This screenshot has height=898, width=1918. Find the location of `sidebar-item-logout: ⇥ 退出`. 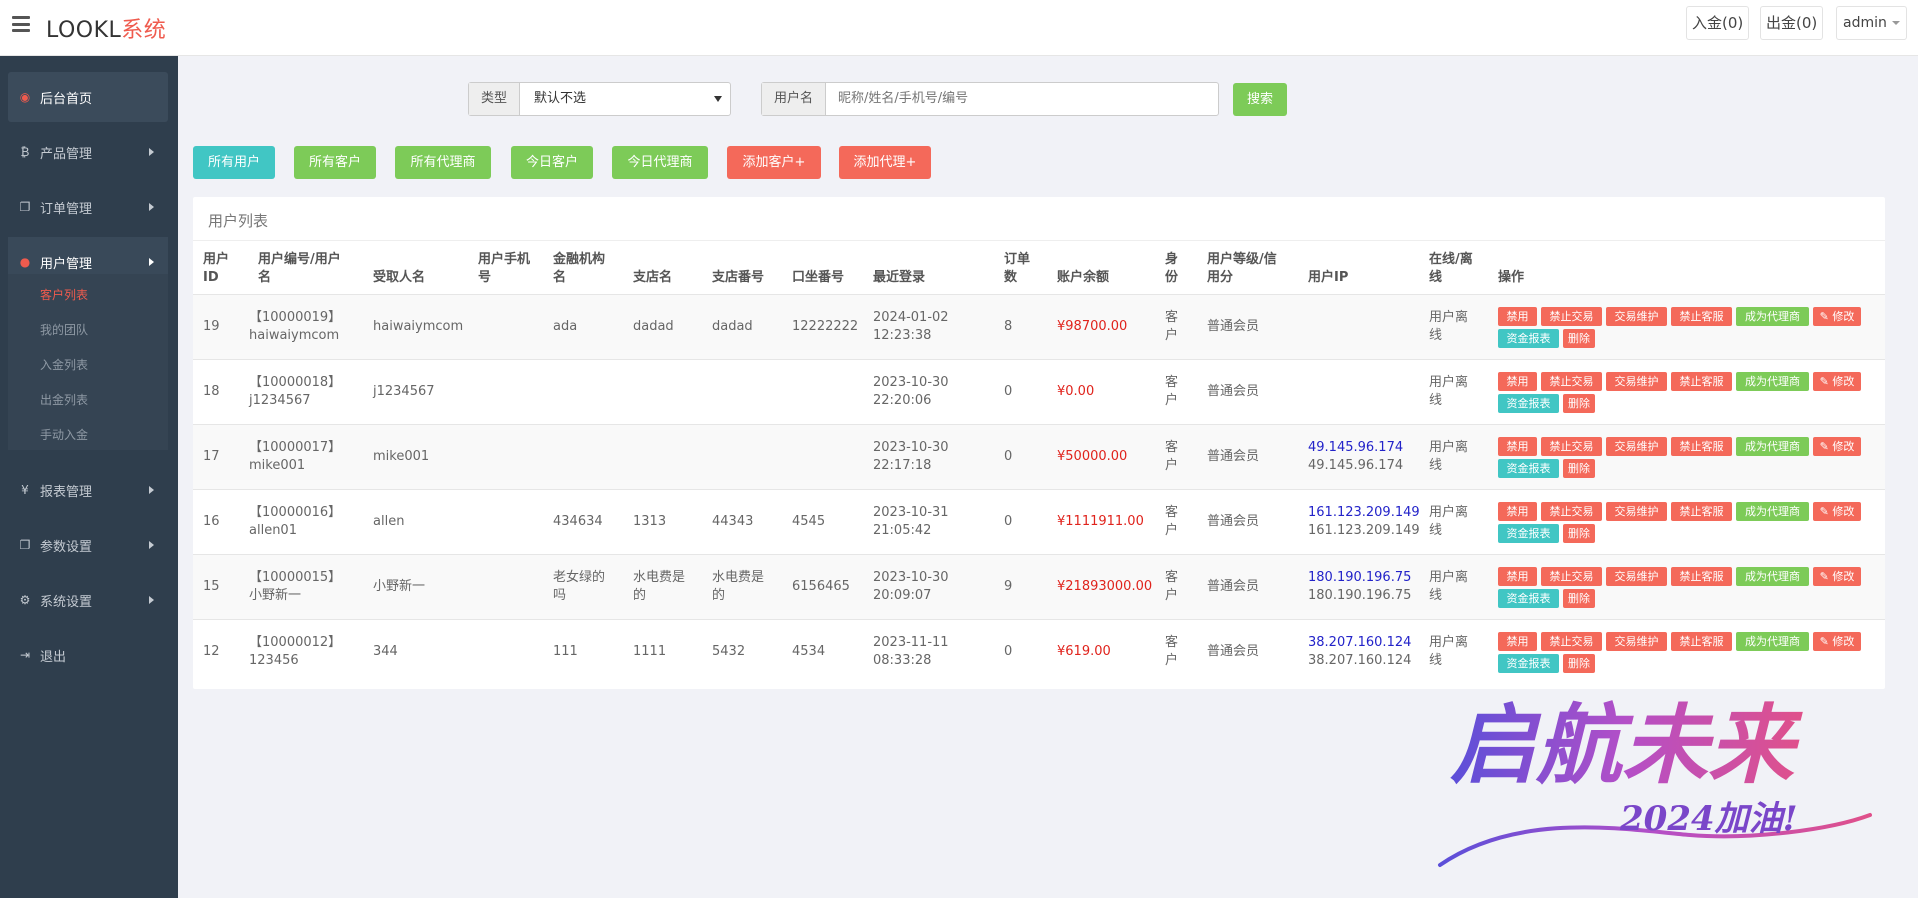

sidebar-item-logout: ⇥ 退出 is located at coordinates (88, 655).